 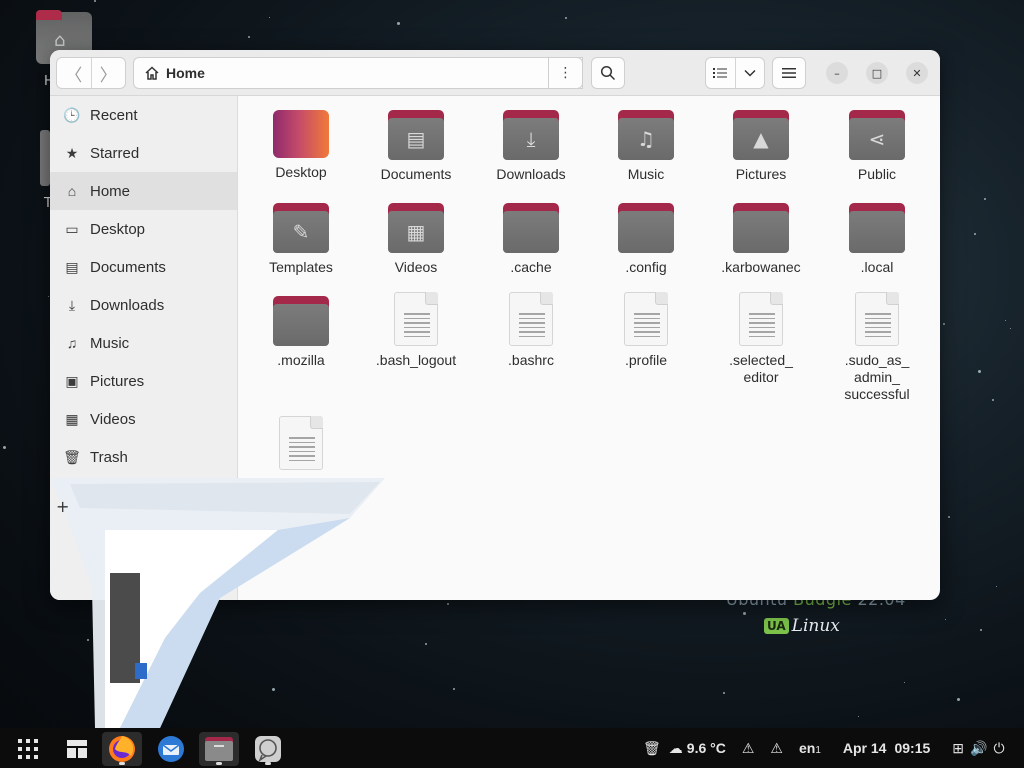 I want to click on file-item: .mozilla, so click(x=301, y=332).